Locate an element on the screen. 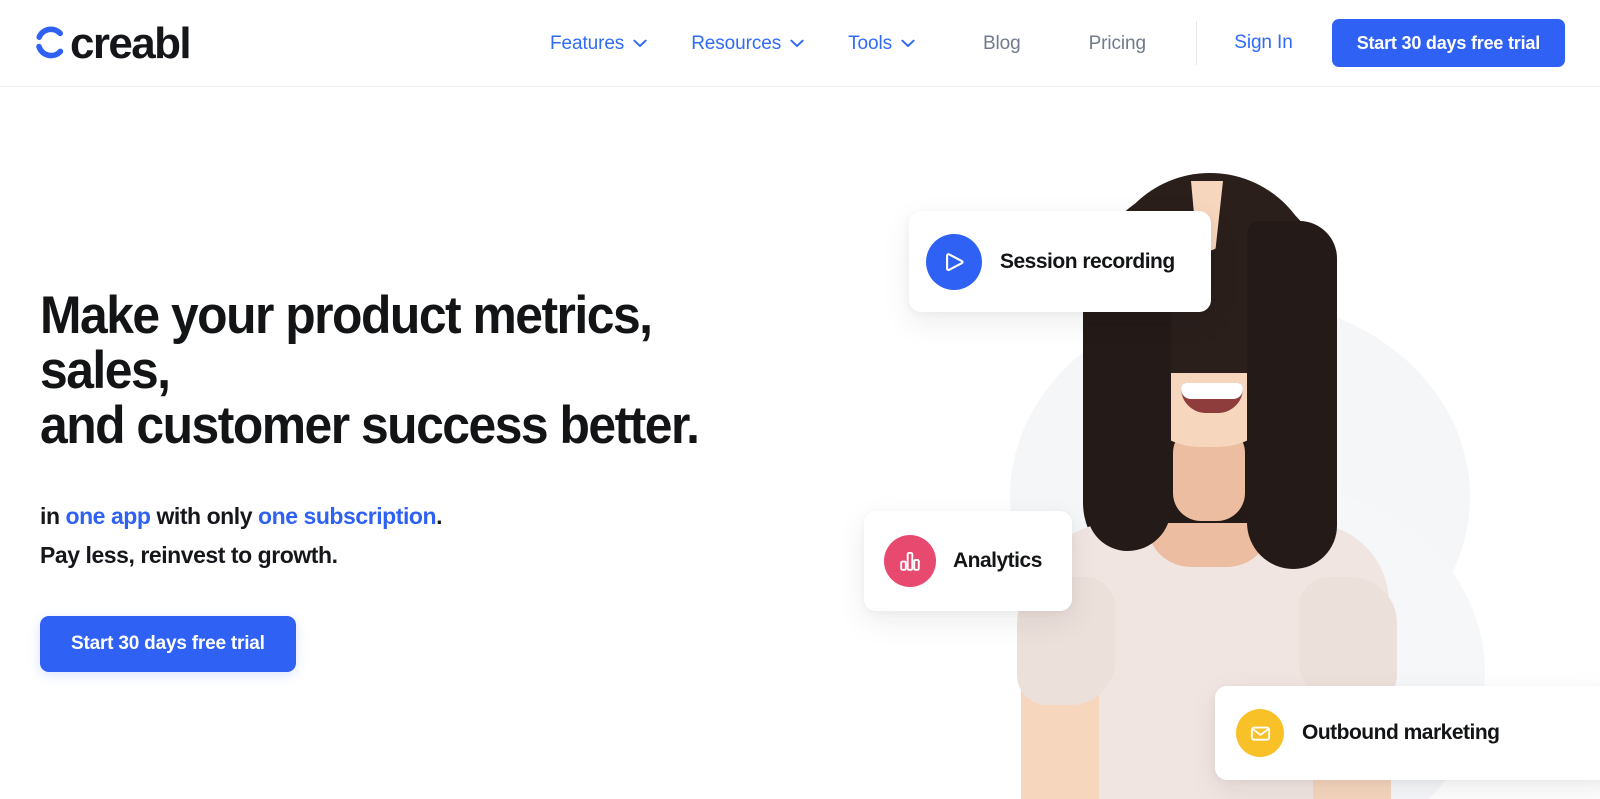  person-hair-side-right is located at coordinates (1292, 395).